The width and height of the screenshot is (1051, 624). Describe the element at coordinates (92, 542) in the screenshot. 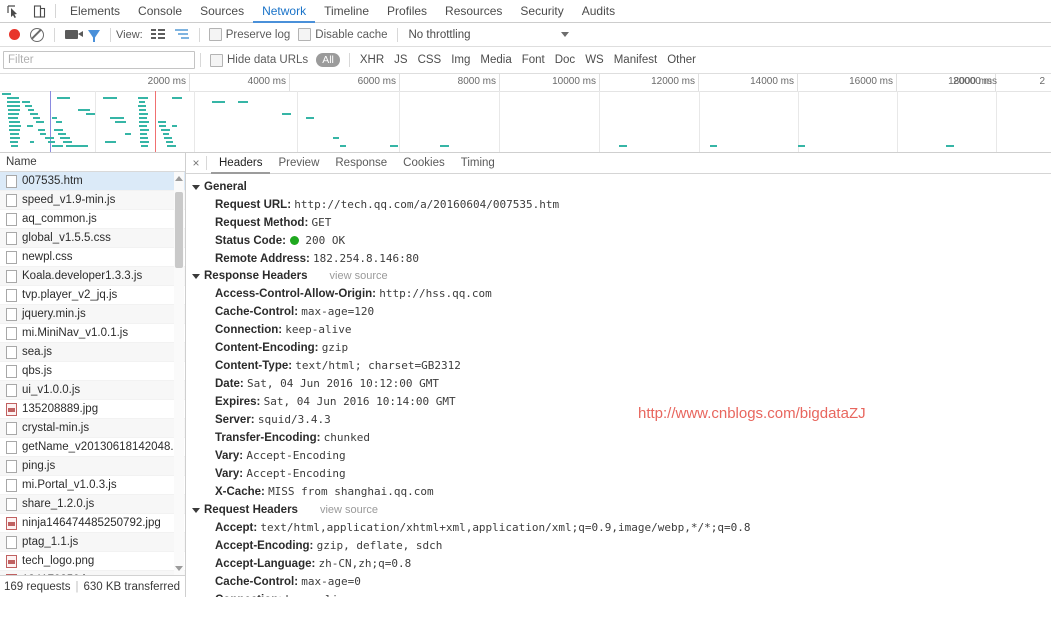

I see `request-row-19: ptag_1.1.js` at that location.